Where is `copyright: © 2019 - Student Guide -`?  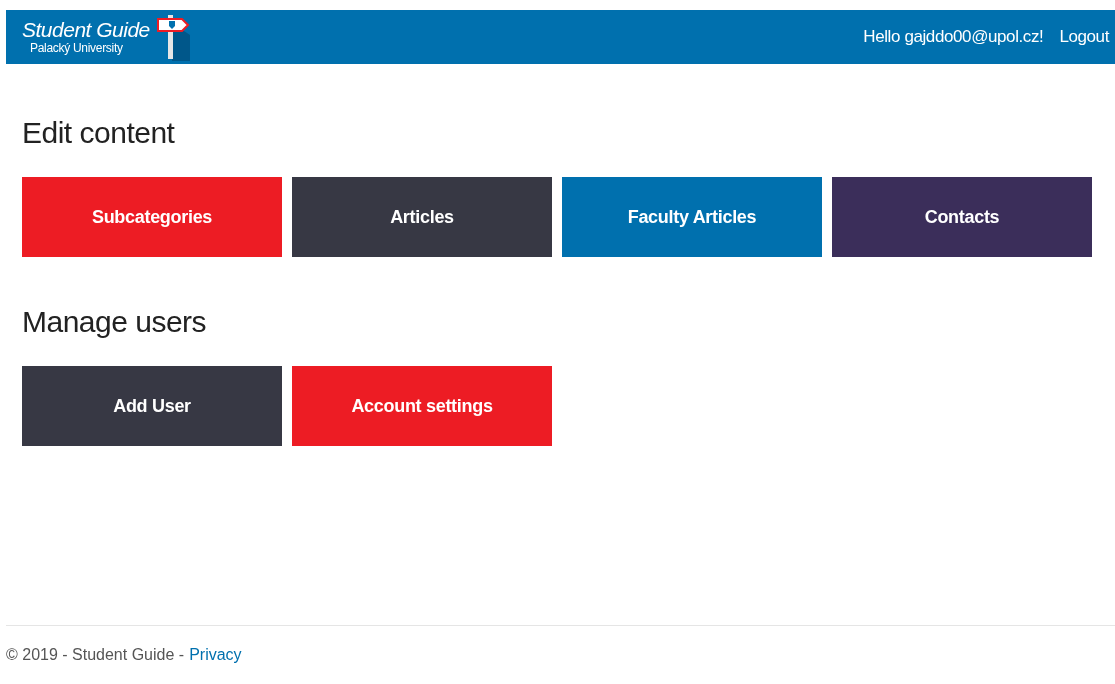
copyright: © 2019 - Student Guide - is located at coordinates (95, 655).